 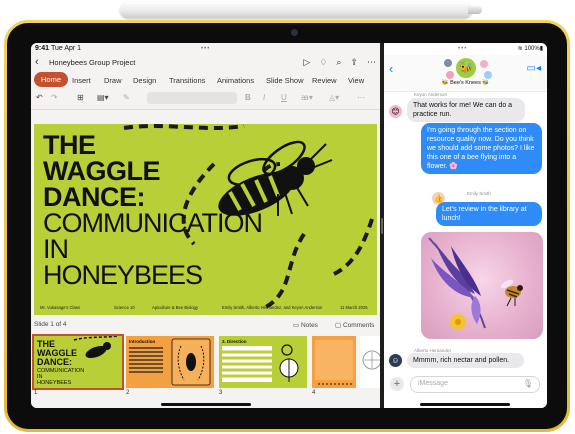 What do you see at coordinates (338, 62) in the screenshot?
I see `search-icon: ⌕` at bounding box center [338, 62].